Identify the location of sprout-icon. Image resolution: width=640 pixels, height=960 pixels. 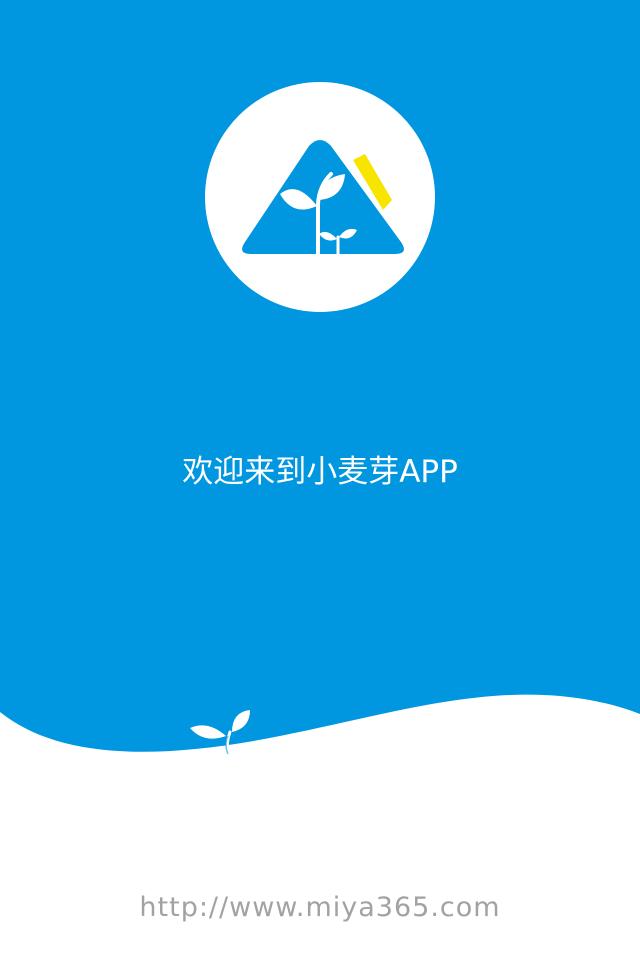
(220, 733).